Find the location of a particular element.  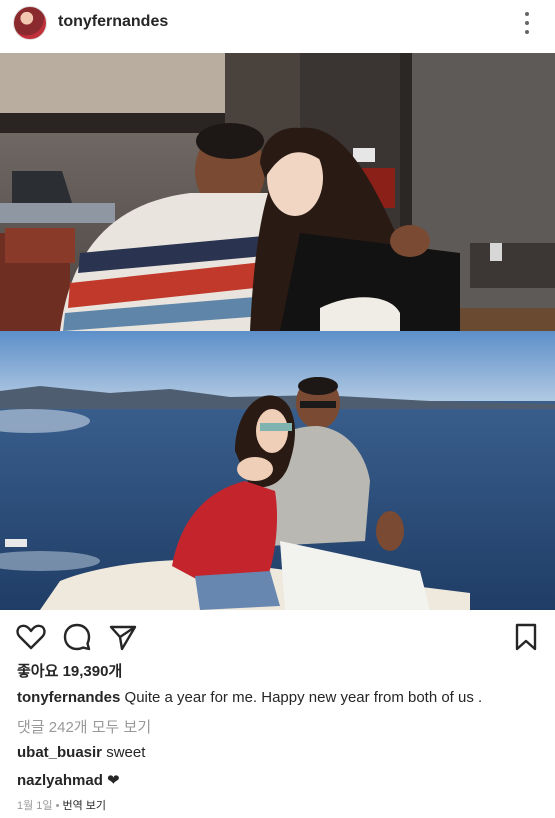

paper-plane-icon is located at coordinates (123, 637).